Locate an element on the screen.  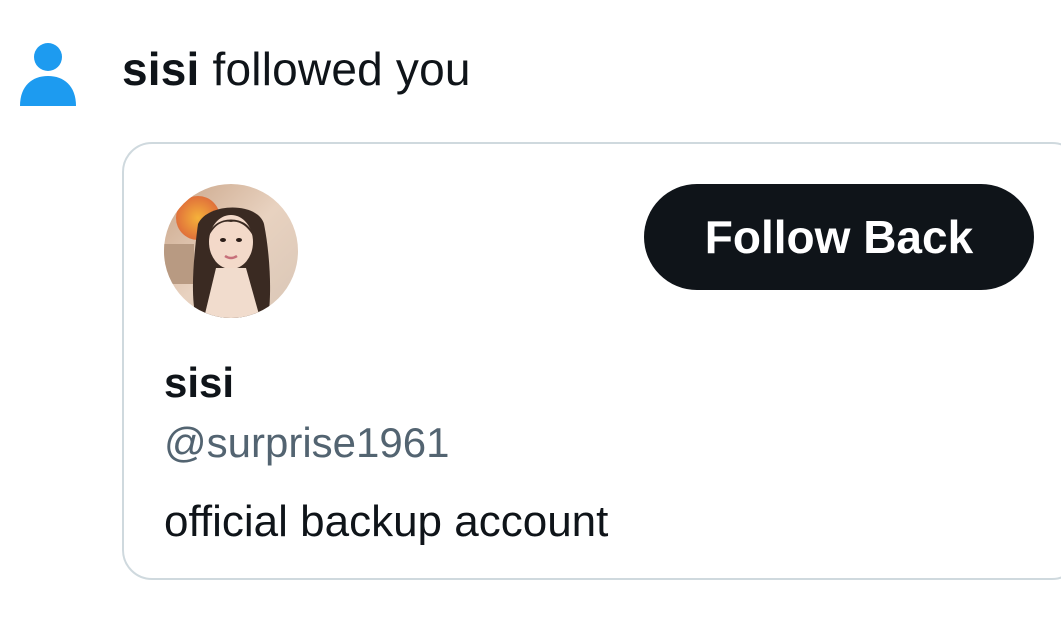
action-text: followed you is located at coordinates (335, 69).